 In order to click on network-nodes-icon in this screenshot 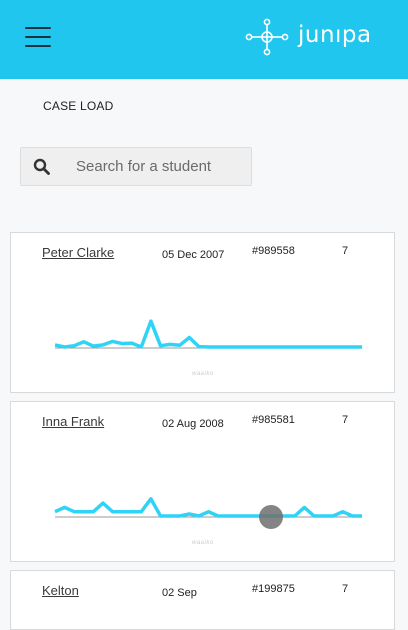, I will do `click(267, 37)`.